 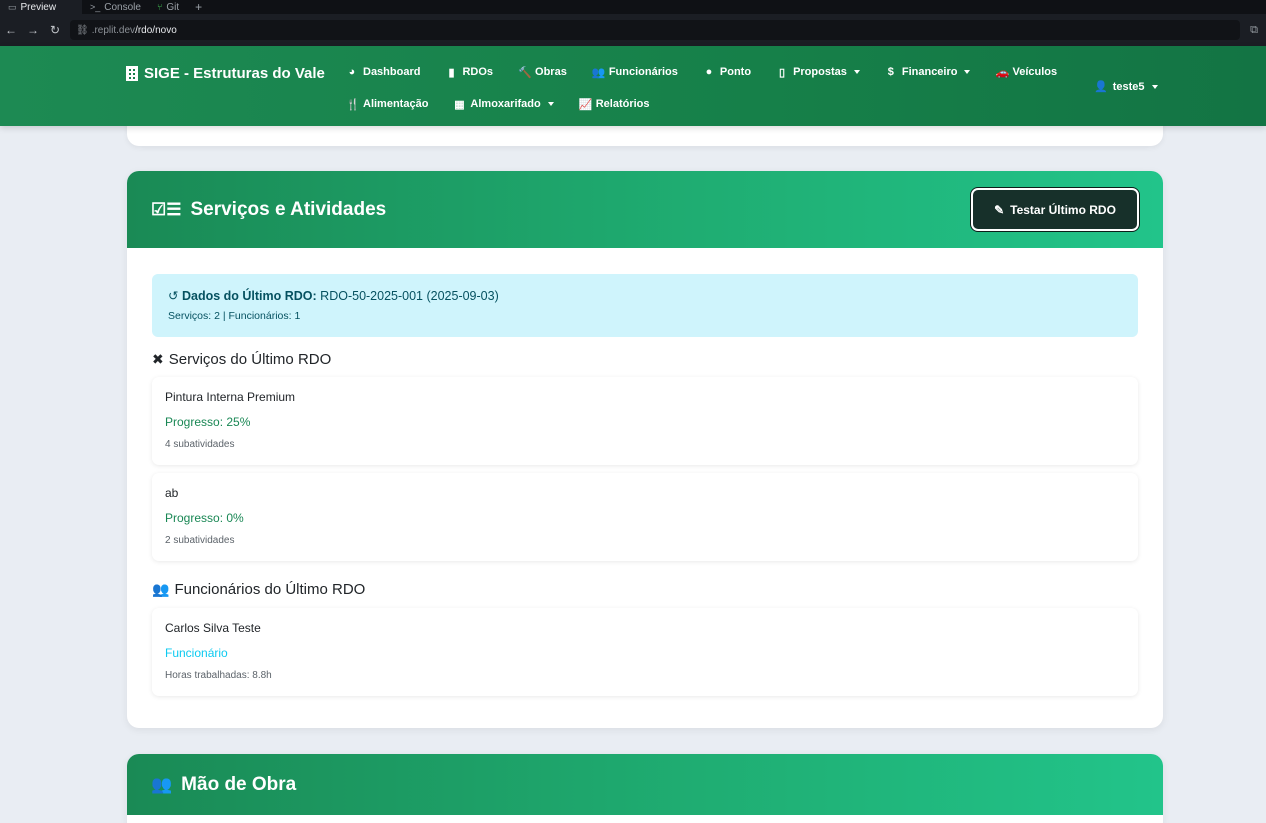 I want to click on url-path: /rdo/novo, so click(x=156, y=30).